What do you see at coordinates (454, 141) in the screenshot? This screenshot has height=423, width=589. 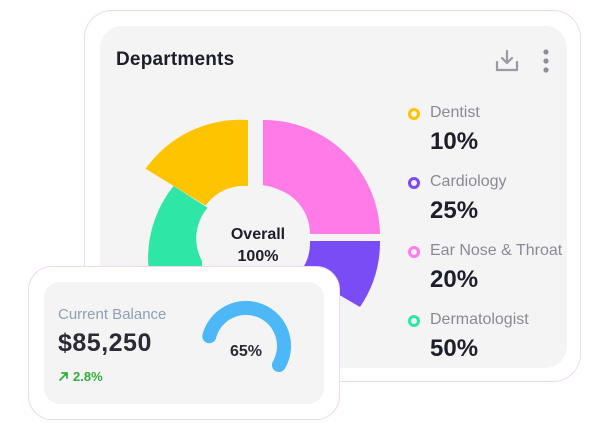 I see `legend-value: 10%` at bounding box center [454, 141].